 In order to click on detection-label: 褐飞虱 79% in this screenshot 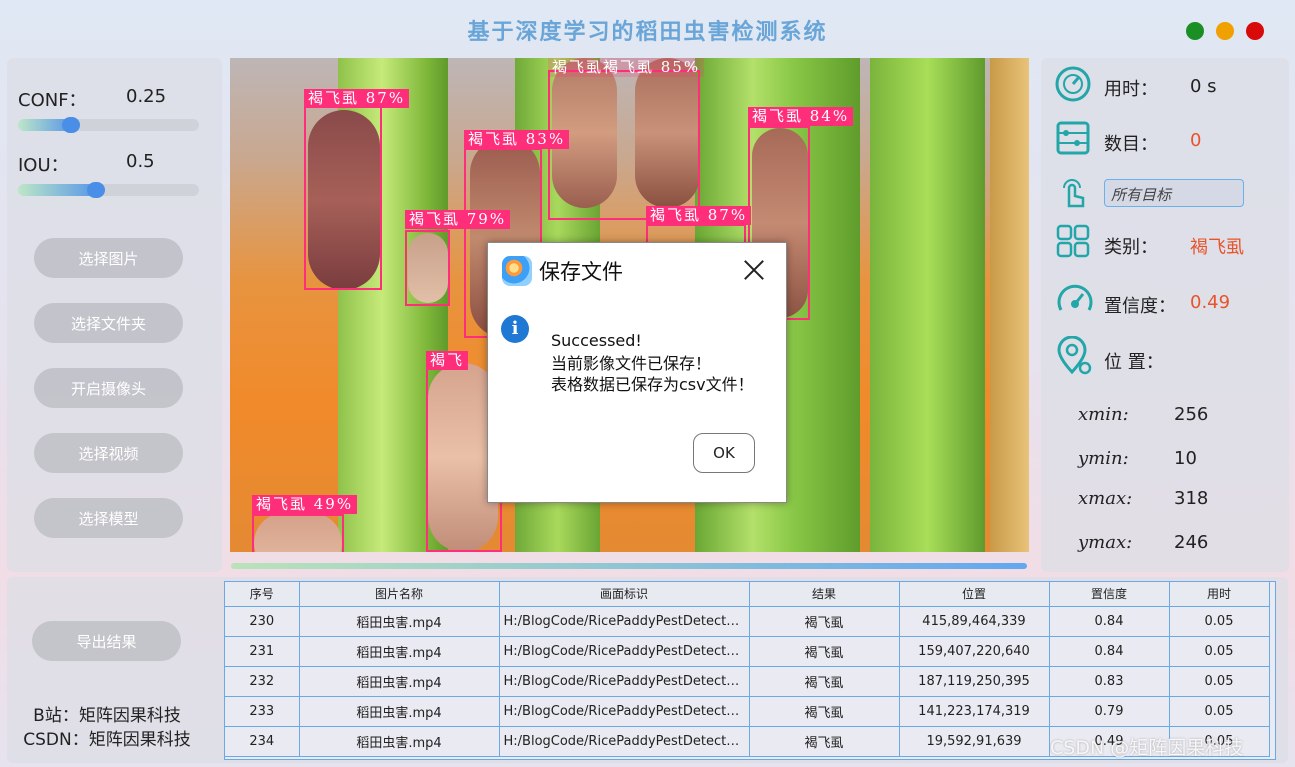, I will do `click(458, 219)`.